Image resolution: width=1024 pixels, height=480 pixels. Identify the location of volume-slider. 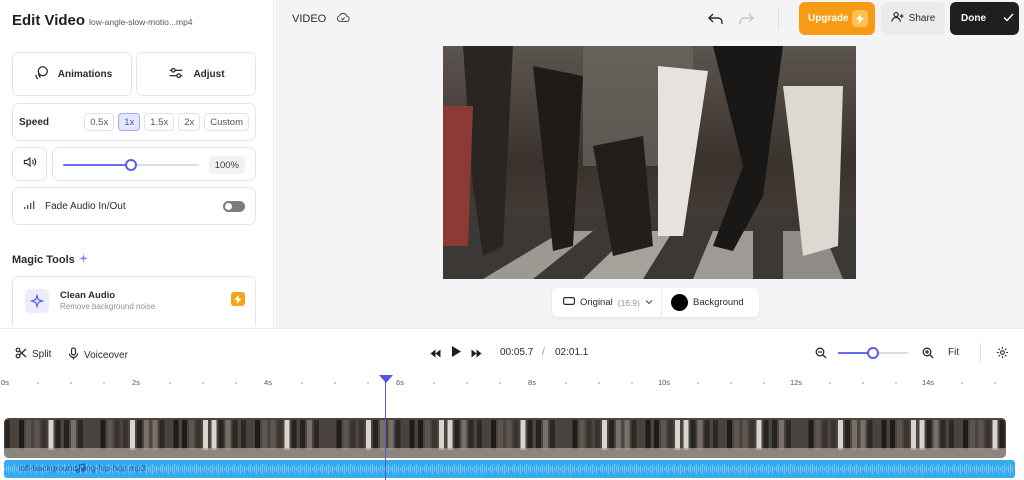
(131, 165).